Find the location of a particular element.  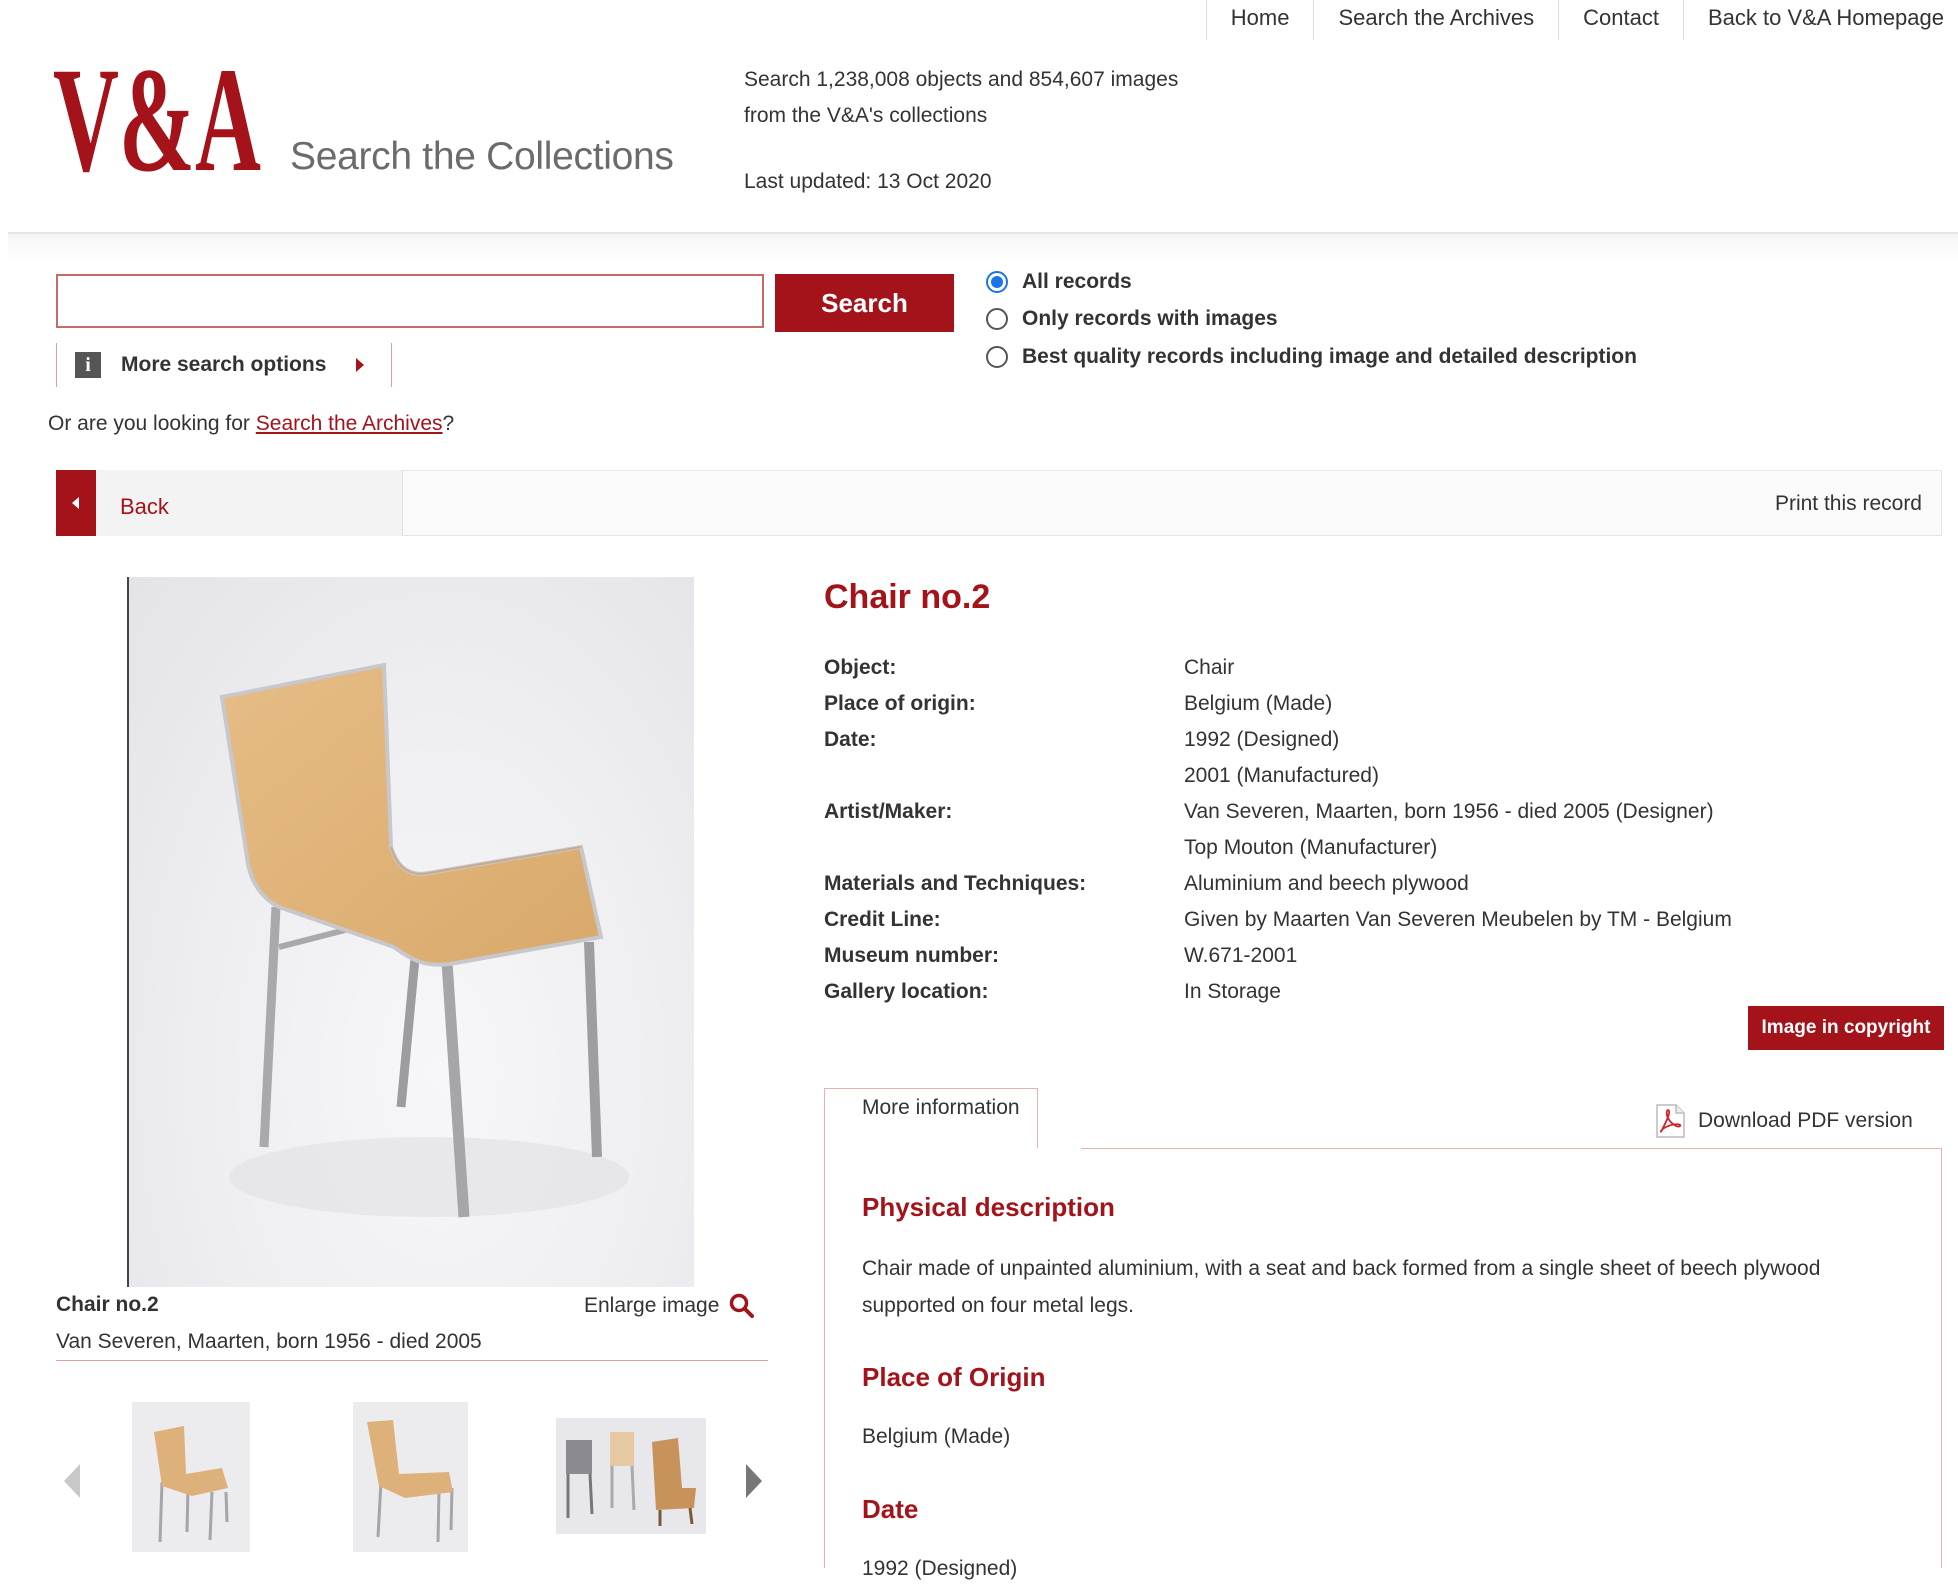

field-value: Belgium (Made) is located at coordinates (1258, 703).